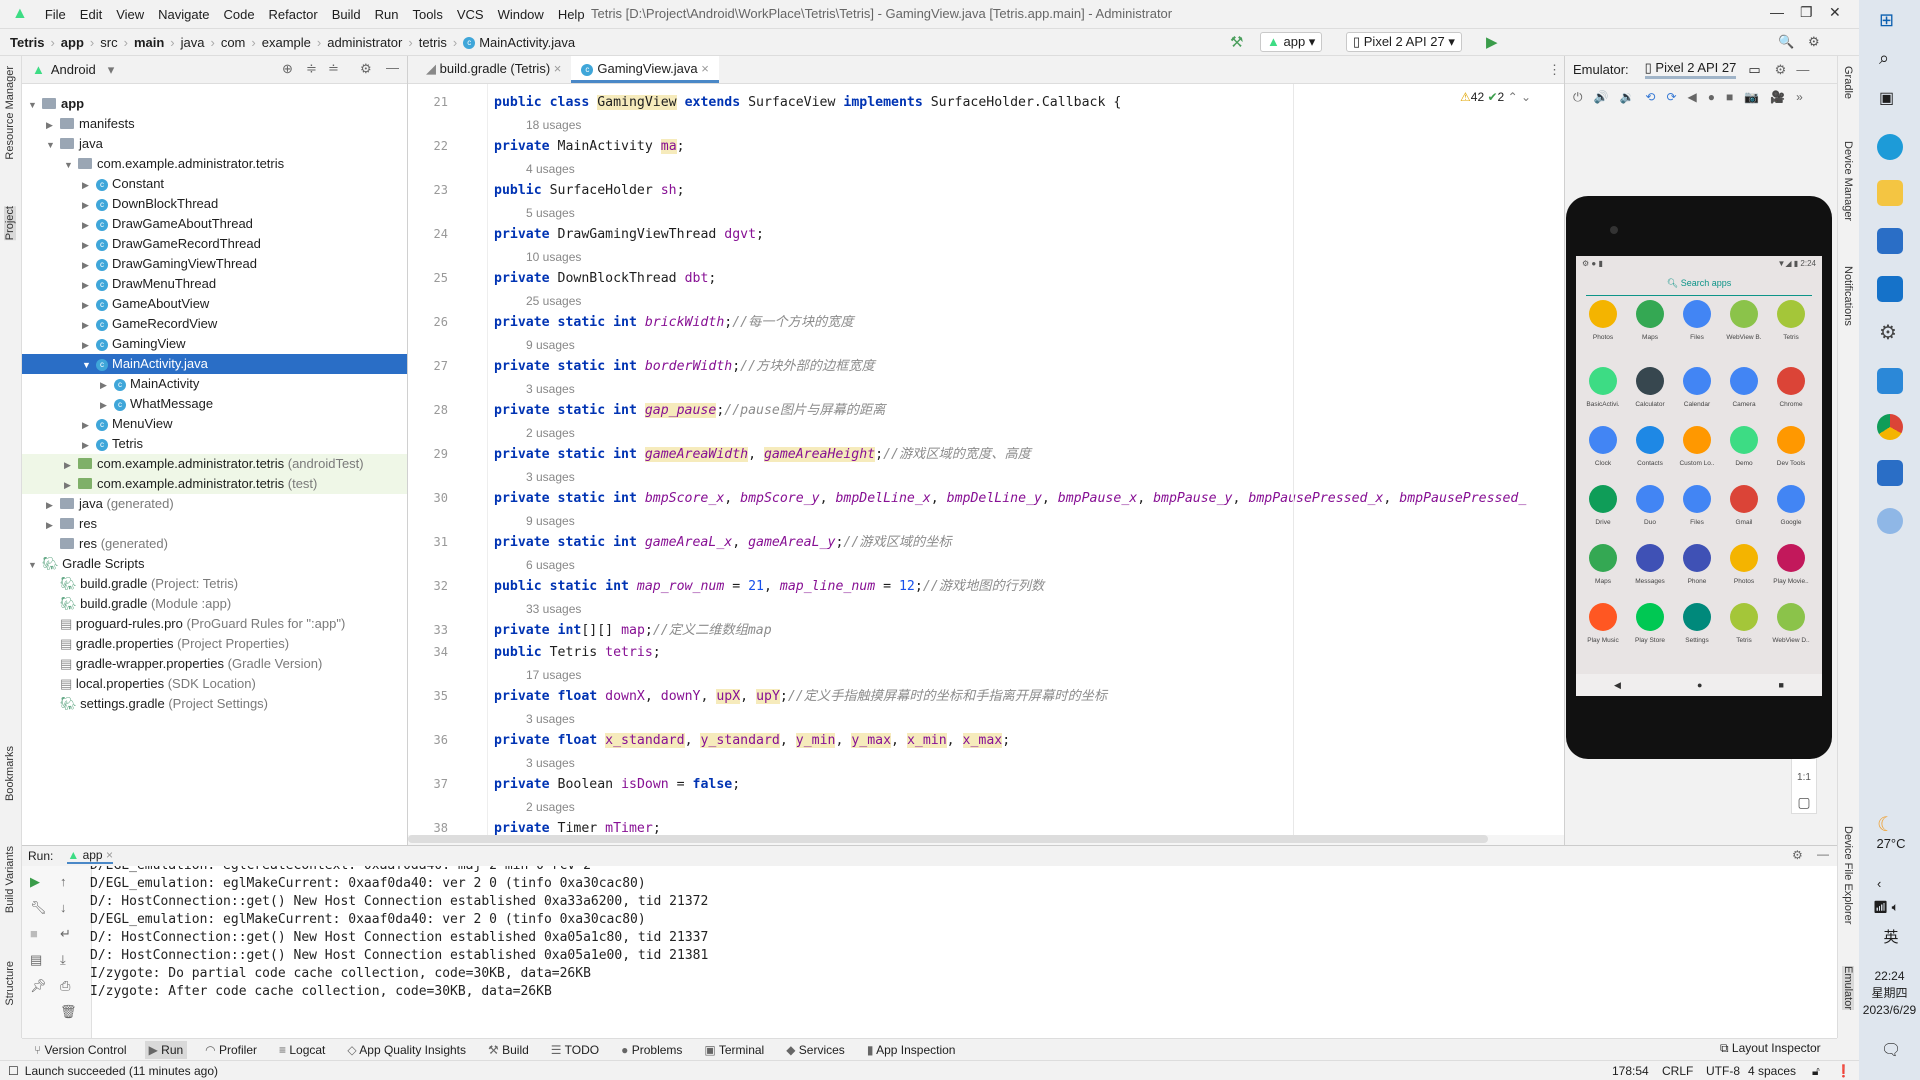 The width and height of the screenshot is (1920, 1080). I want to click on app-icon-webview-d-: WebView D.., so click(1791, 623).